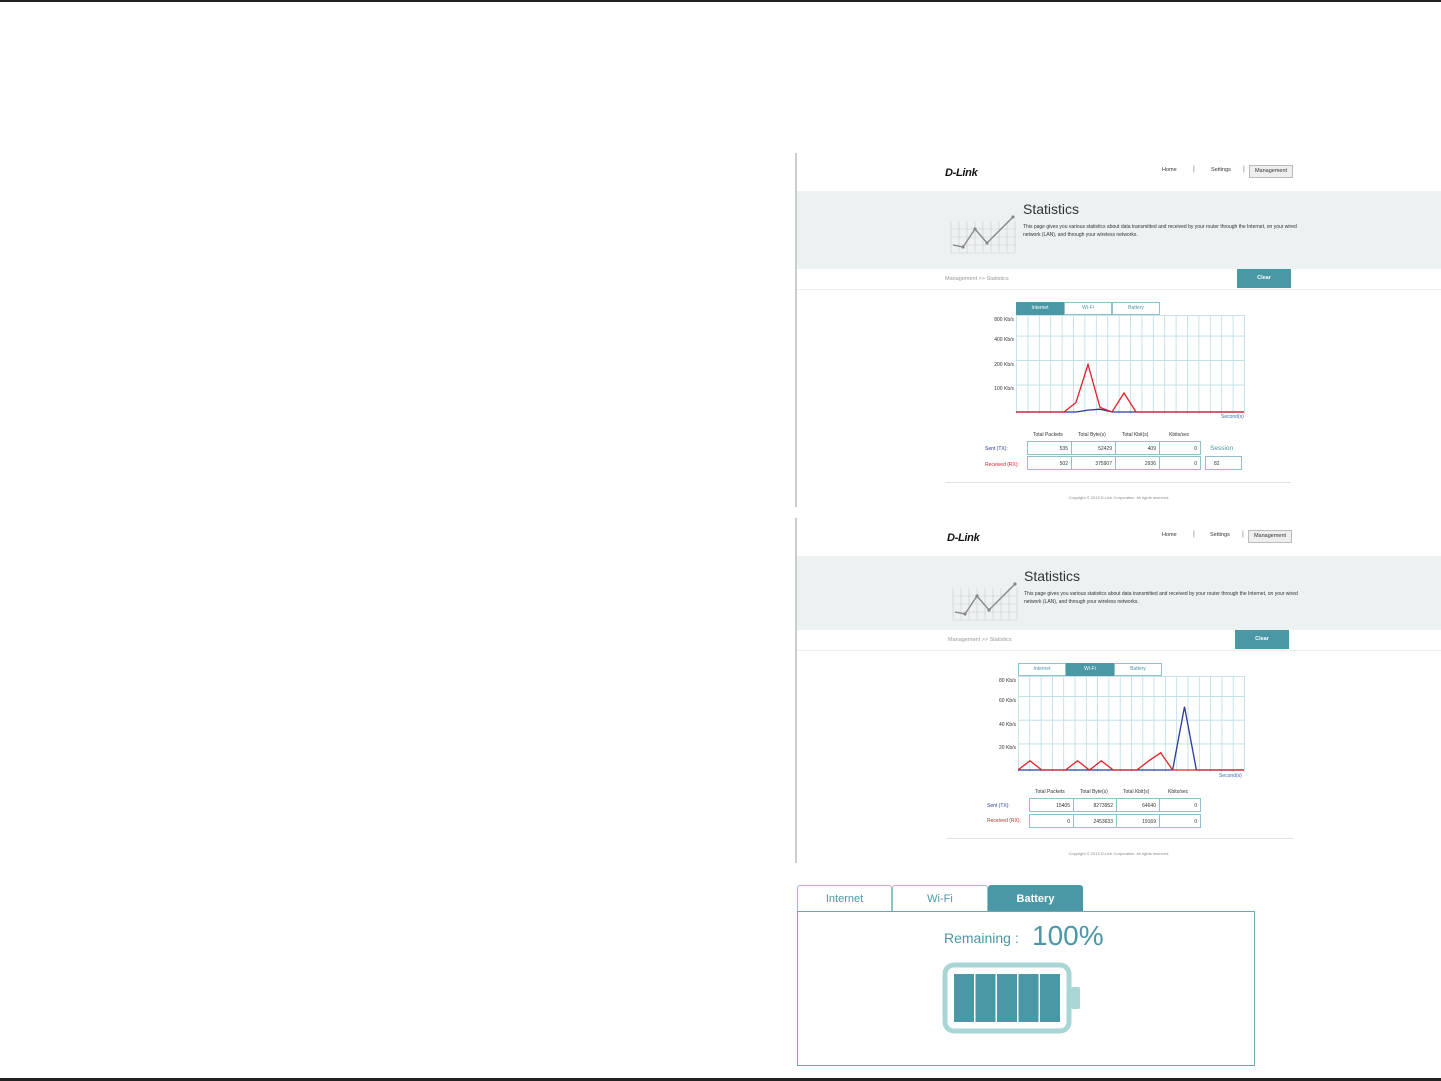  What do you see at coordinates (1138, 821) in the screenshot?
I see `received-kbits: 19169` at bounding box center [1138, 821].